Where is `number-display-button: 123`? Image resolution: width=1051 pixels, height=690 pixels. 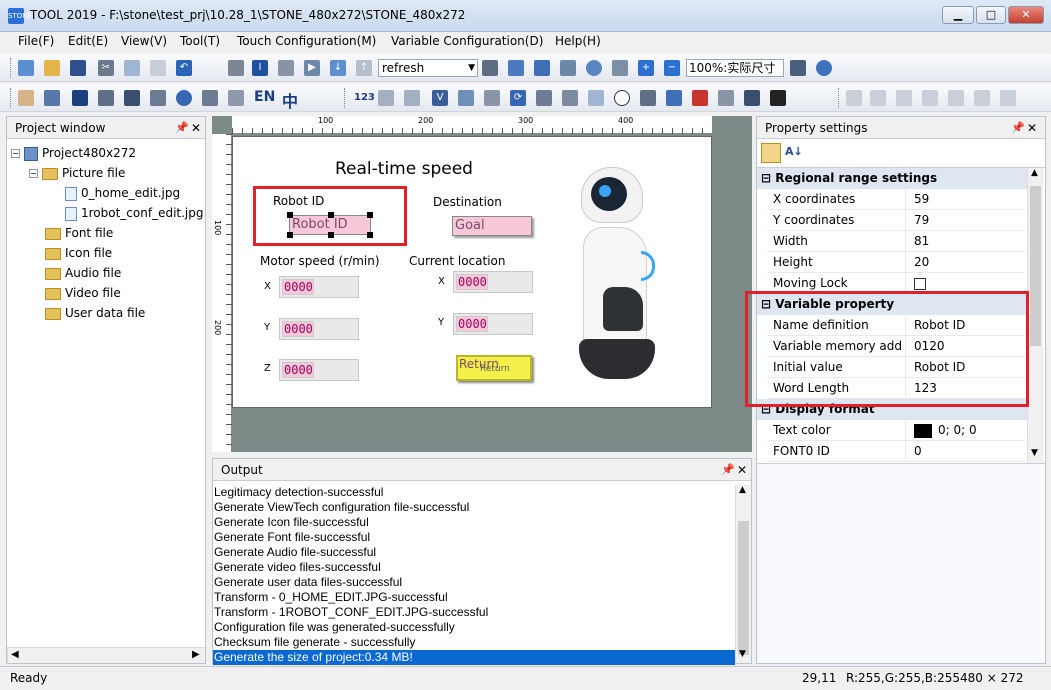
number-display-button: 123 is located at coordinates (364, 97).